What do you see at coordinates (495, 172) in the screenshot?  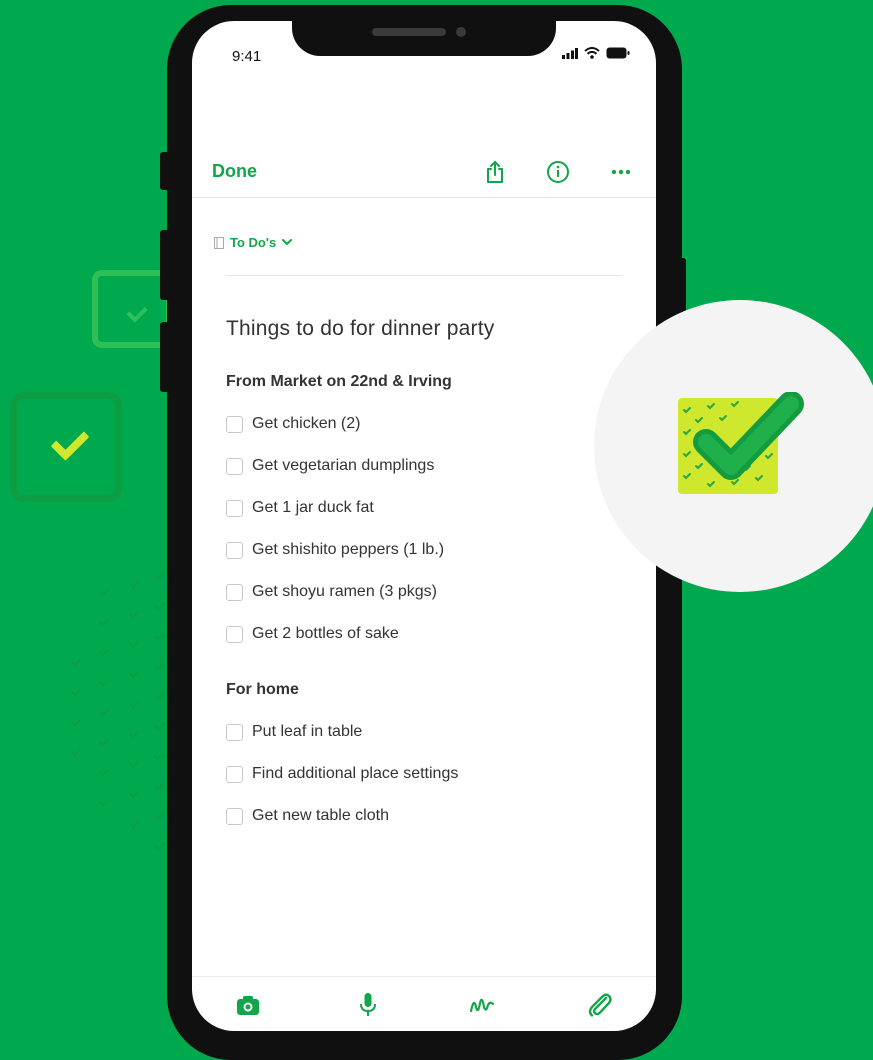 I see `share-icon` at bounding box center [495, 172].